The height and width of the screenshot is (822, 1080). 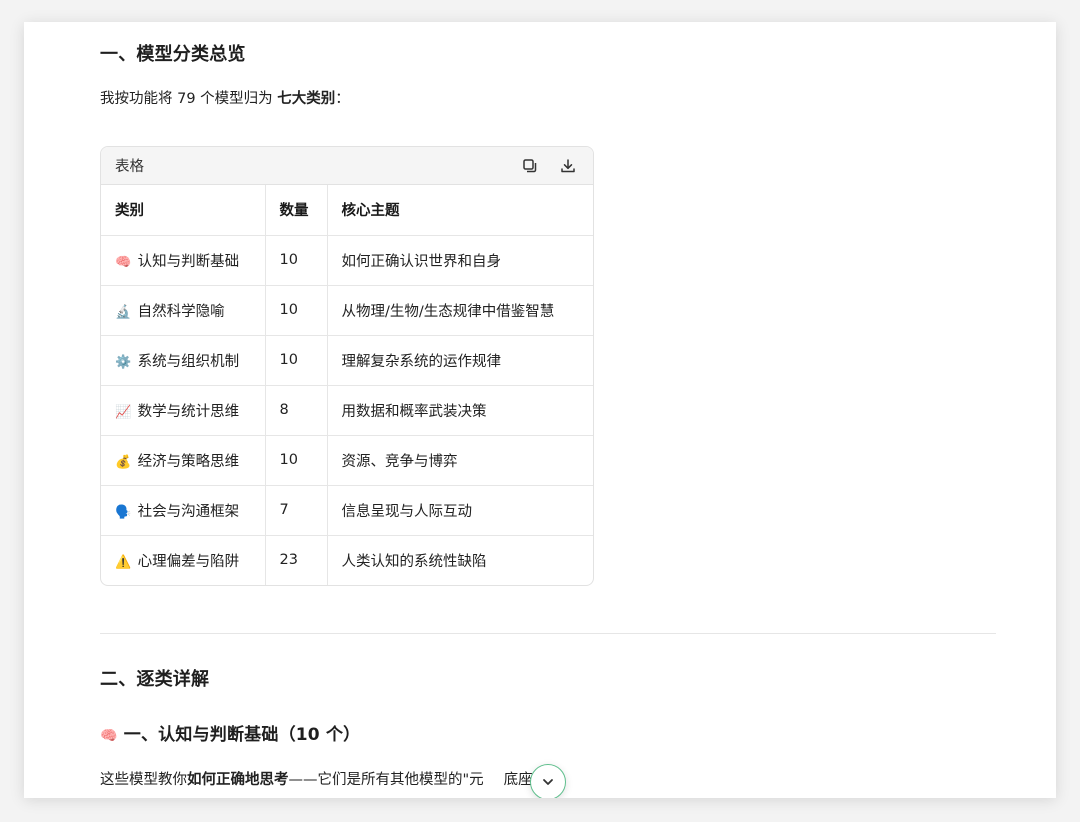 What do you see at coordinates (123, 562) in the screenshot?
I see `warning-icon: ⚠️` at bounding box center [123, 562].